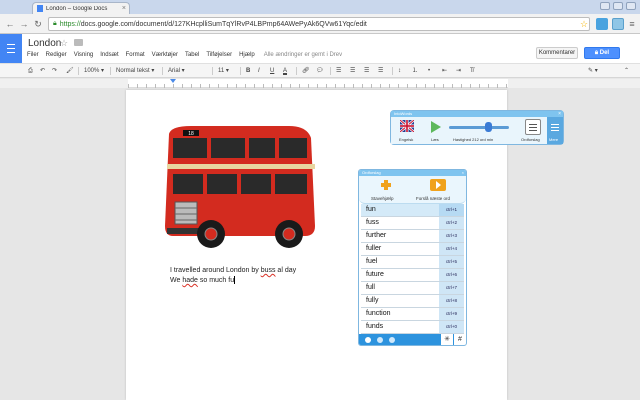 The width and height of the screenshot is (640, 400). I want to click on paint-format-icon: 🖌︎, so click(70, 71).